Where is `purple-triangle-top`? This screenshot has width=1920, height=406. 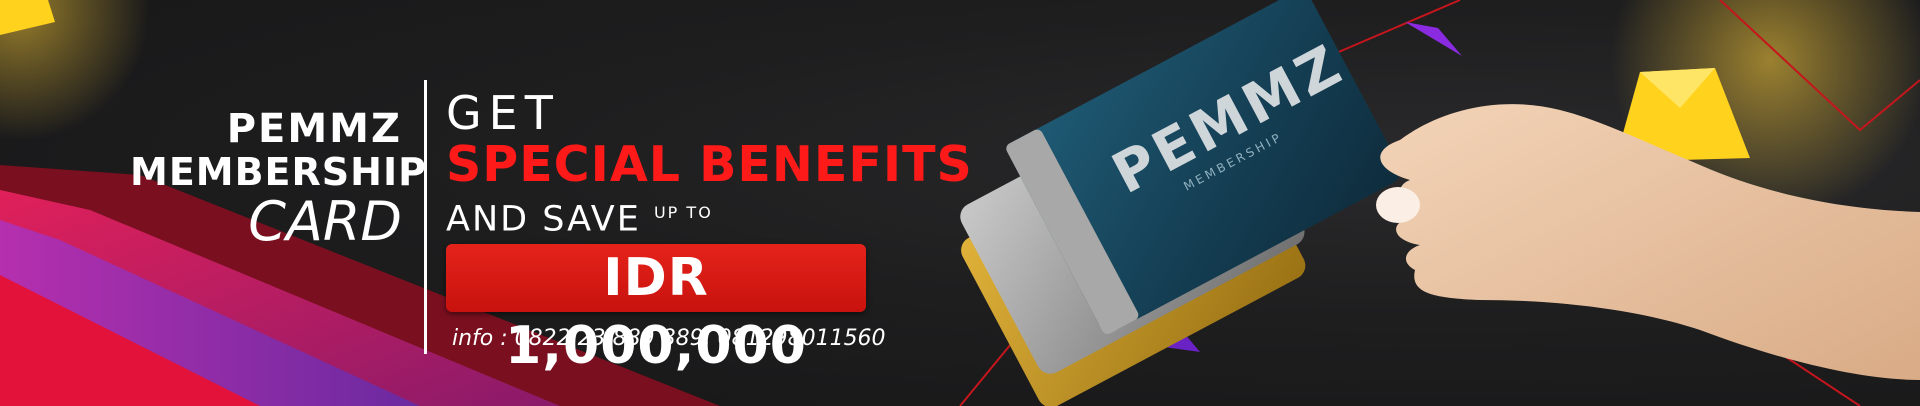
purple-triangle-top is located at coordinates (1433, 39).